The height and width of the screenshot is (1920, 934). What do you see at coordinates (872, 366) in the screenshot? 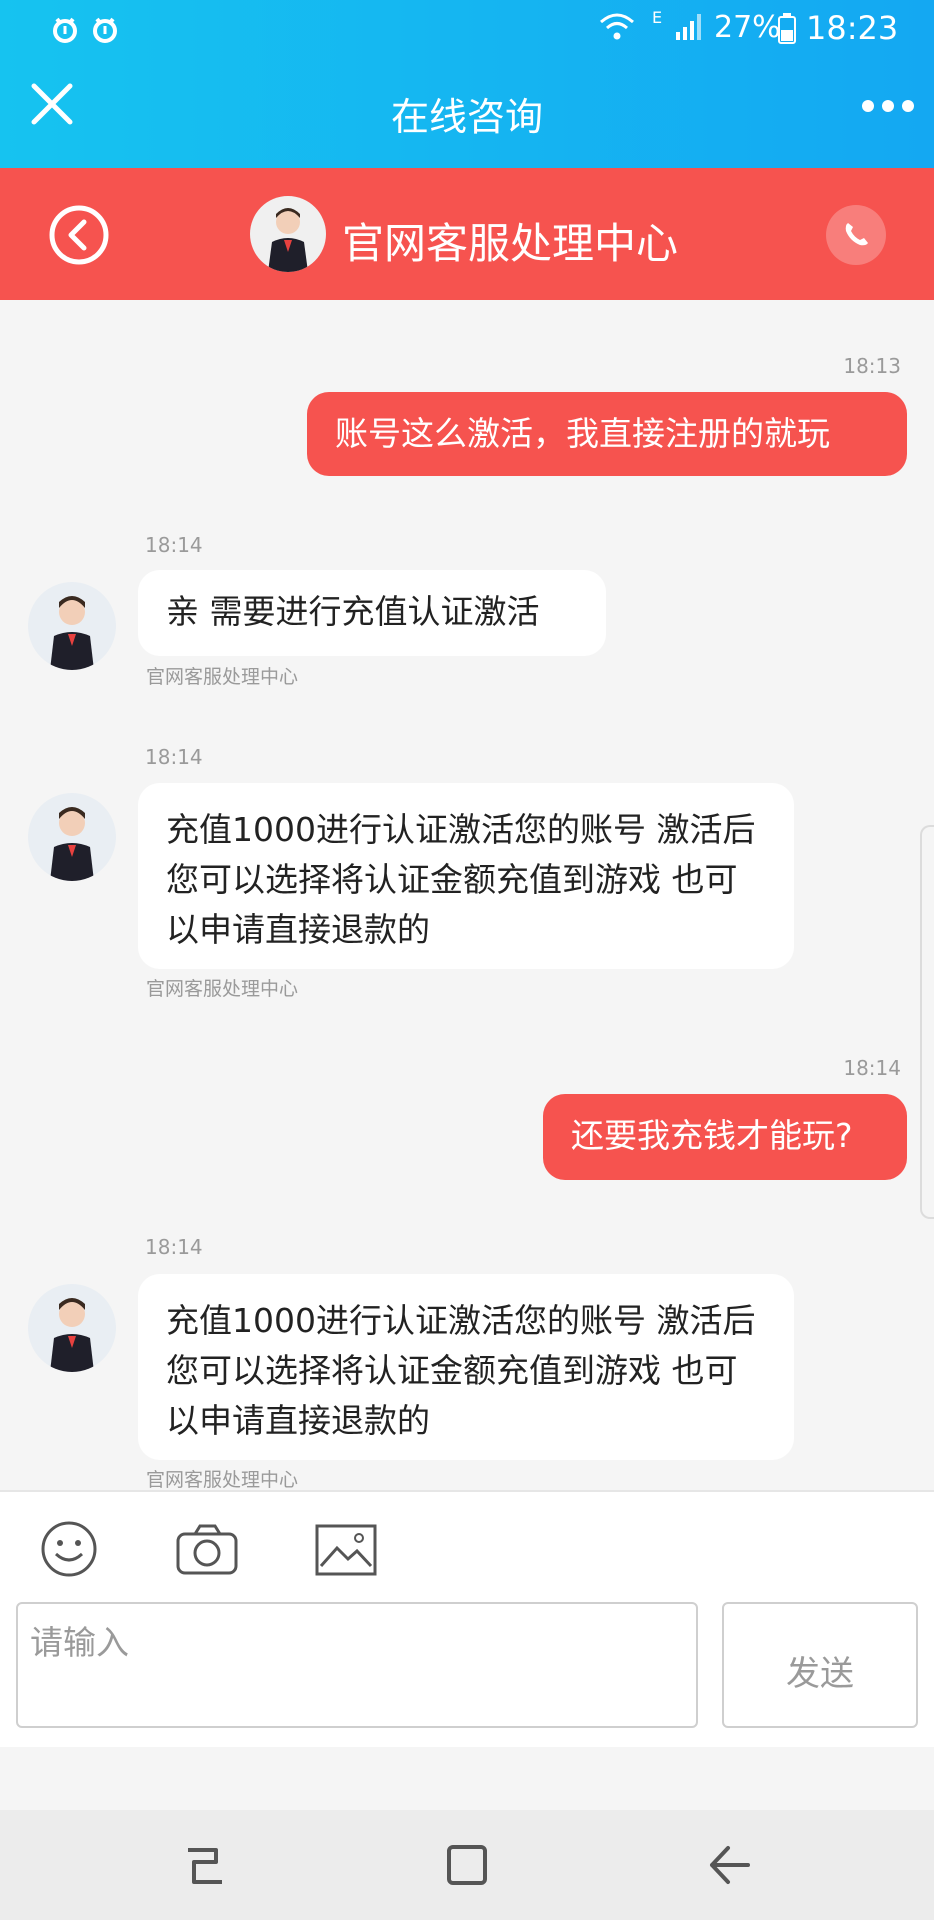
I see `message-timestamp: 18:13` at bounding box center [872, 366].